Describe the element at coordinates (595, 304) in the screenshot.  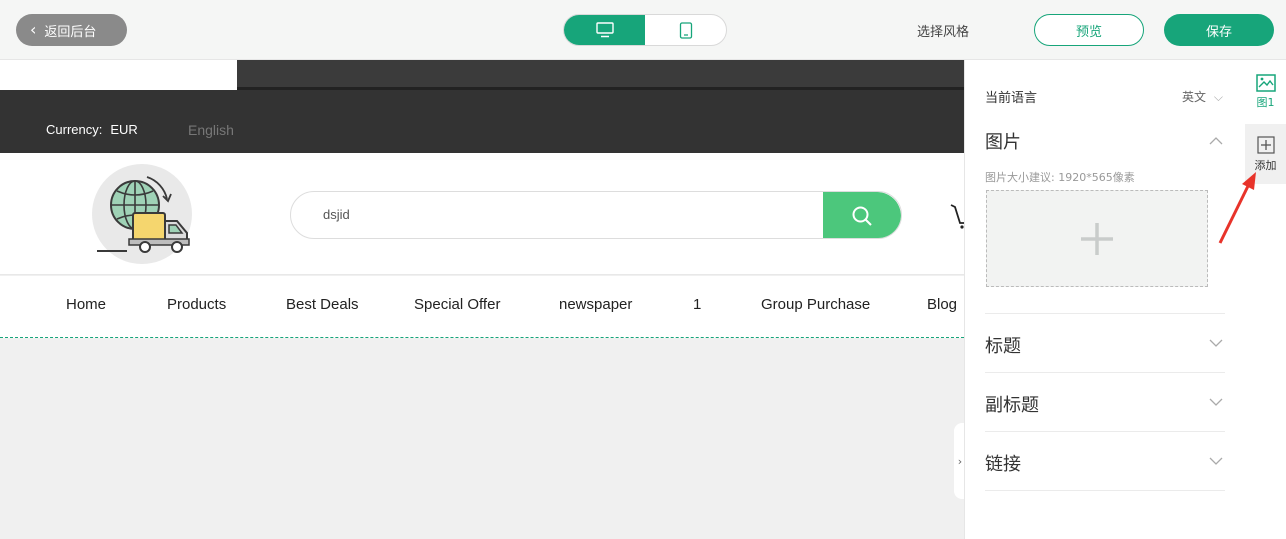
I see `menu-item-newspaper: newspaper` at that location.